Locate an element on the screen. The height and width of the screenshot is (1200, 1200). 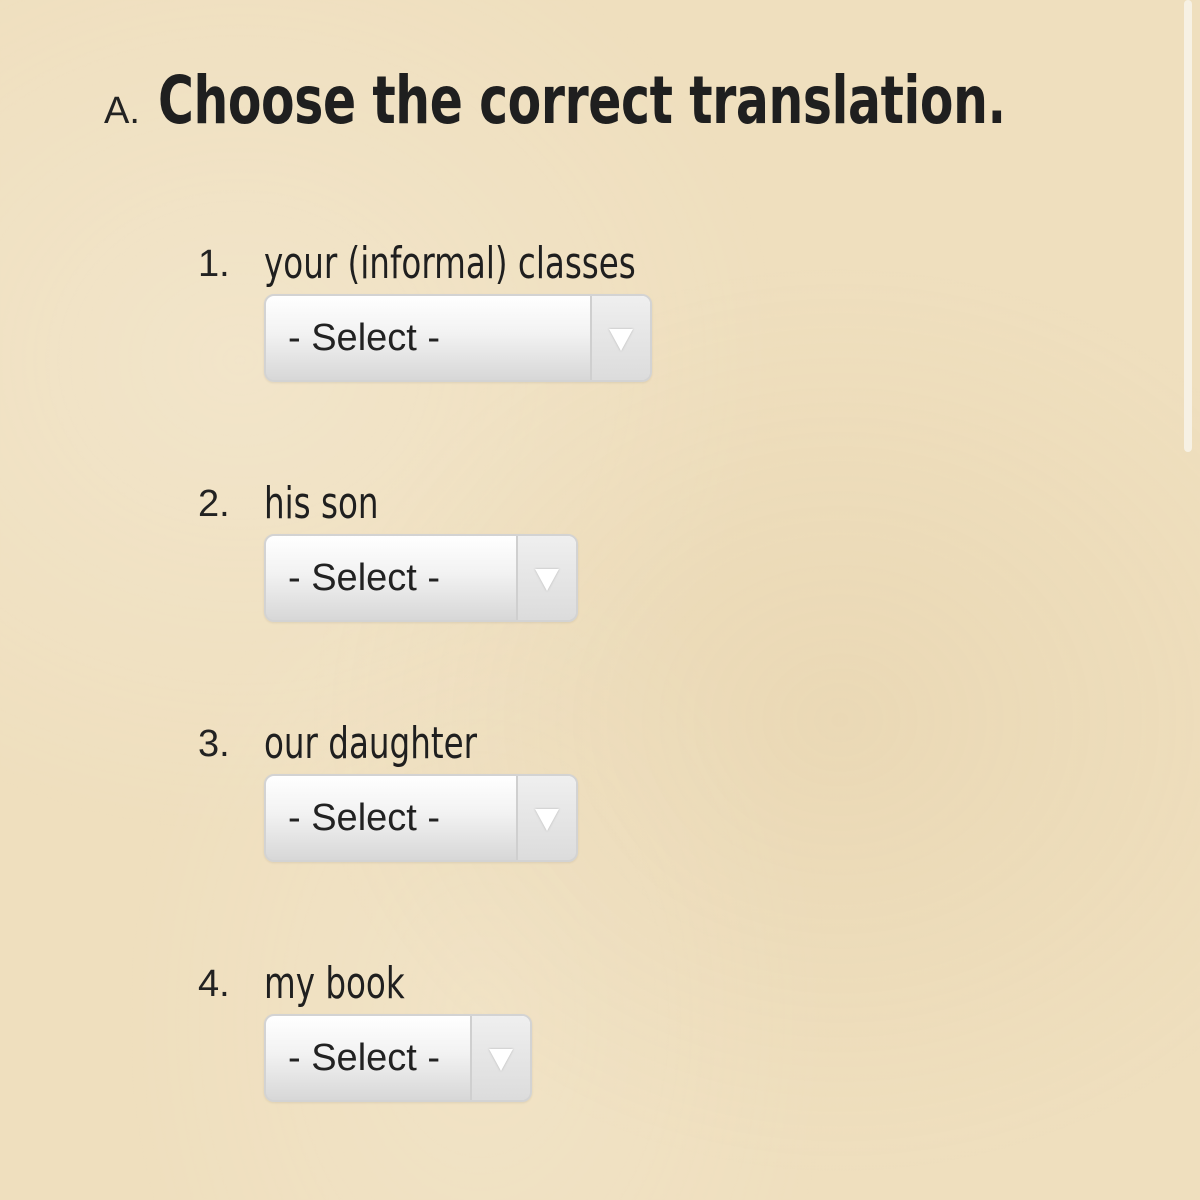
answer-select-1: - Select - is located at coordinates (458, 338).